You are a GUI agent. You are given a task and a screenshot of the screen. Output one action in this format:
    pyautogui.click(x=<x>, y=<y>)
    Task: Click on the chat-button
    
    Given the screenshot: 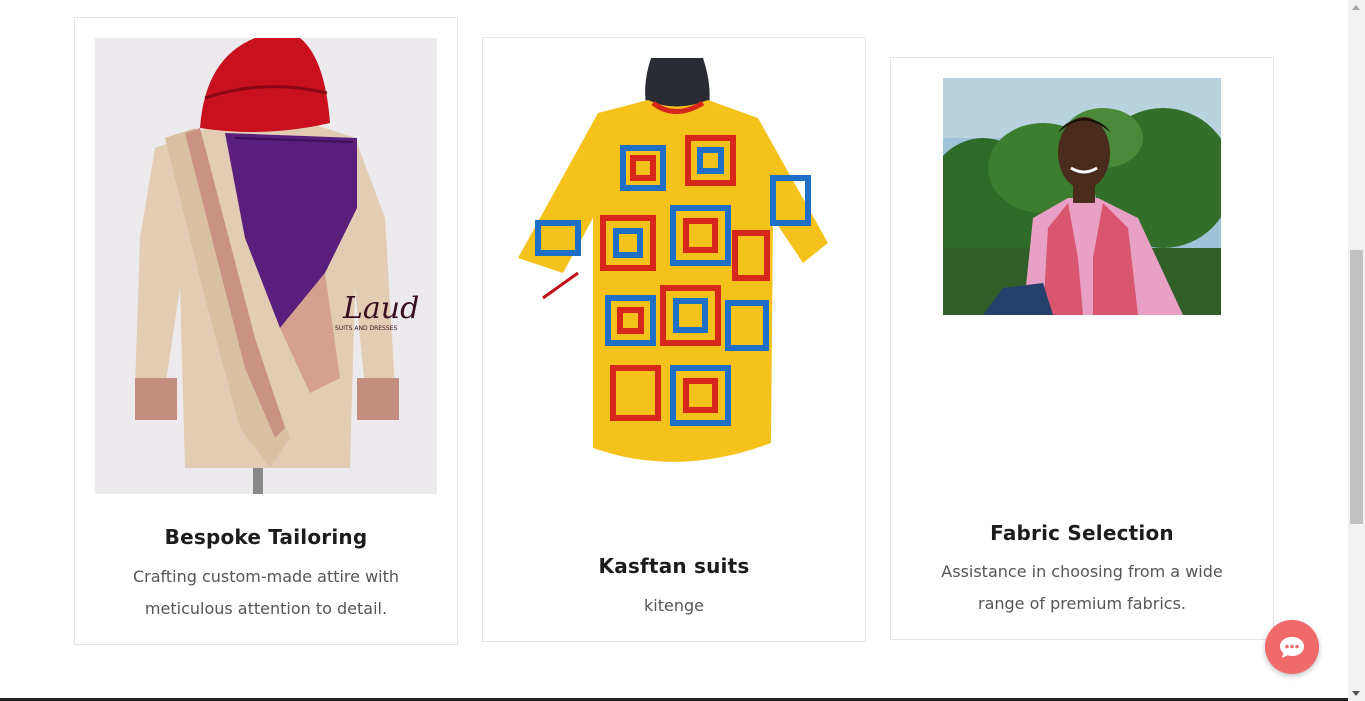 What is the action you would take?
    pyautogui.click(x=1292, y=647)
    